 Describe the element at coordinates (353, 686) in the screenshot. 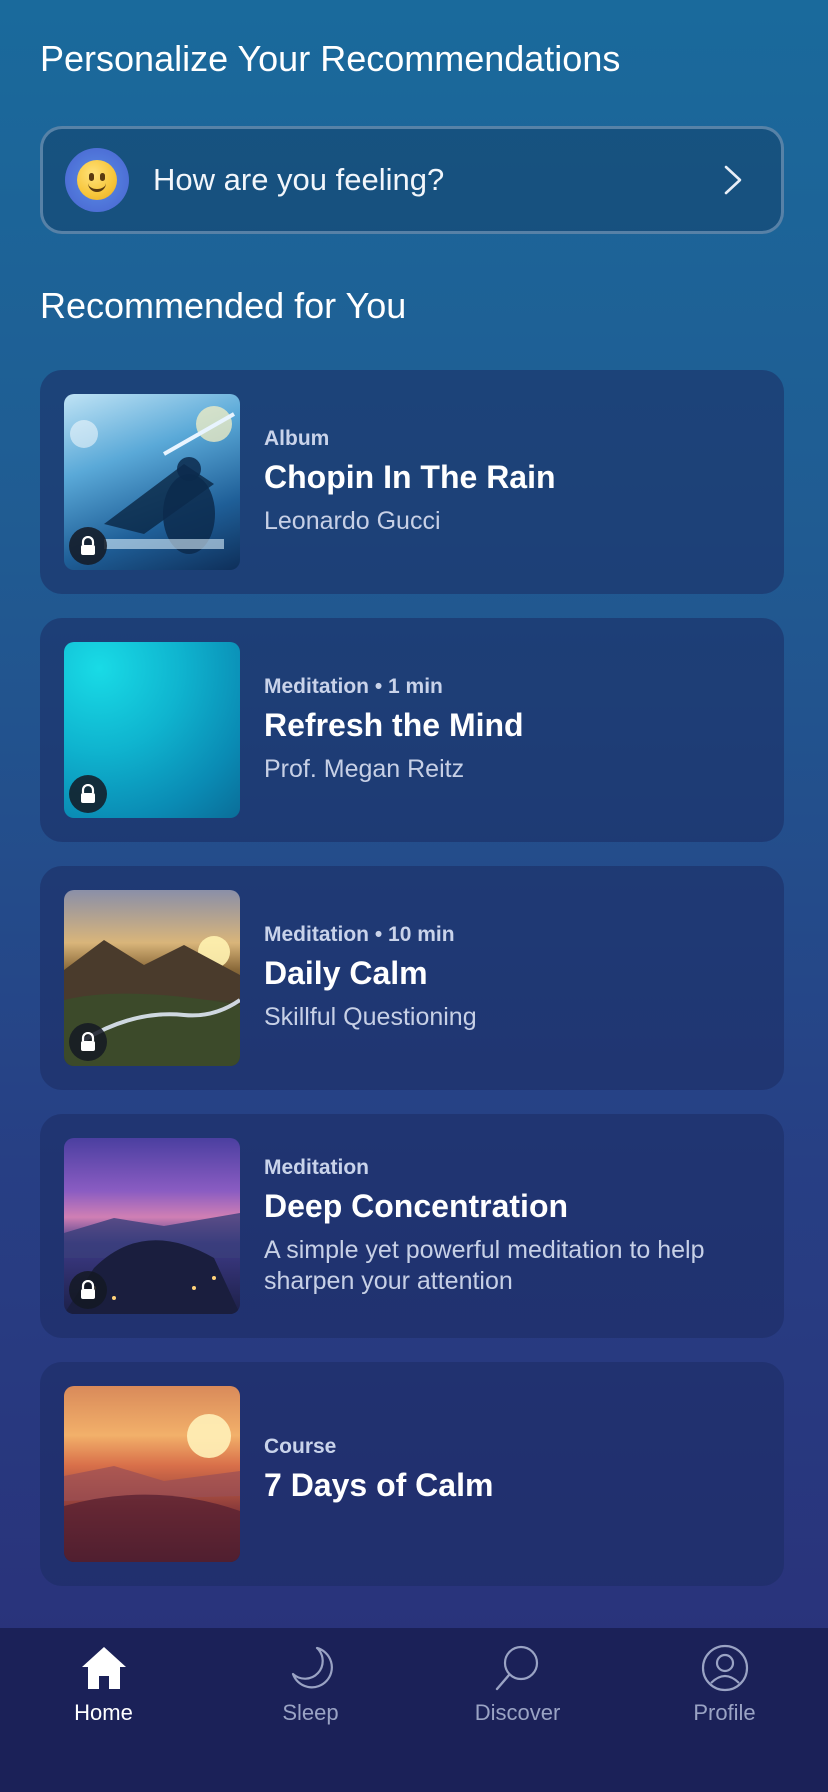

I see `item-kind: Meditation • 1 min` at that location.